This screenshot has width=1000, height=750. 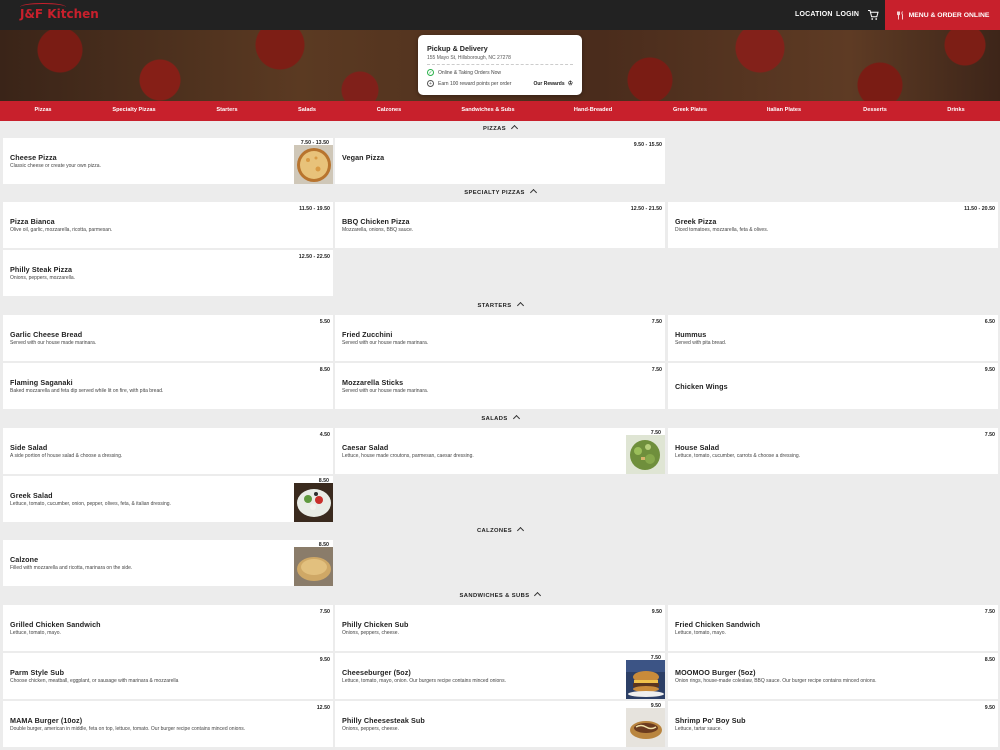 I want to click on item-name: Fried Chicken Sandwich, so click(x=718, y=624).